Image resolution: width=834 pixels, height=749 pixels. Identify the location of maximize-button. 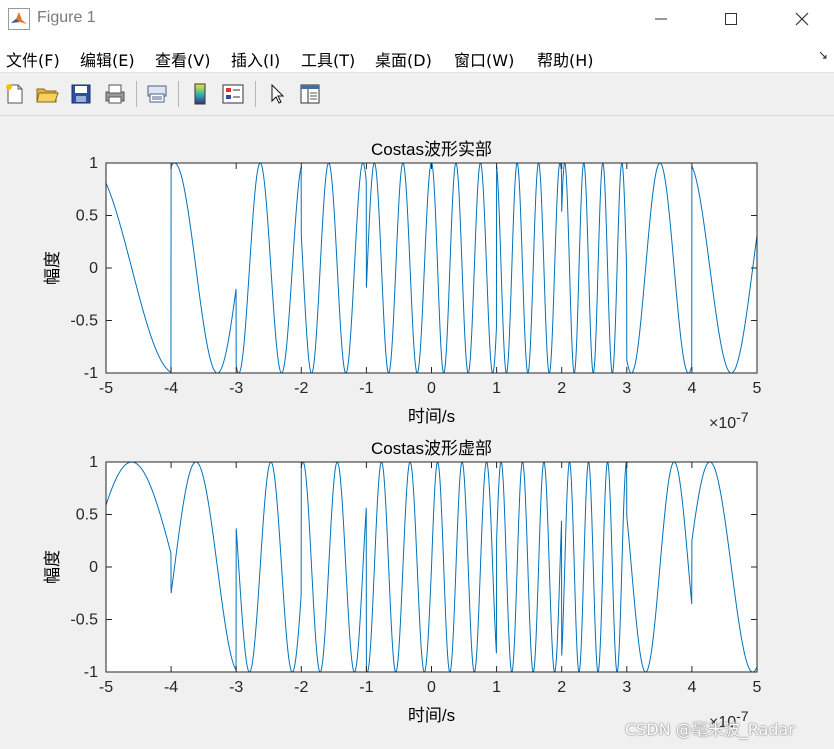
(731, 19).